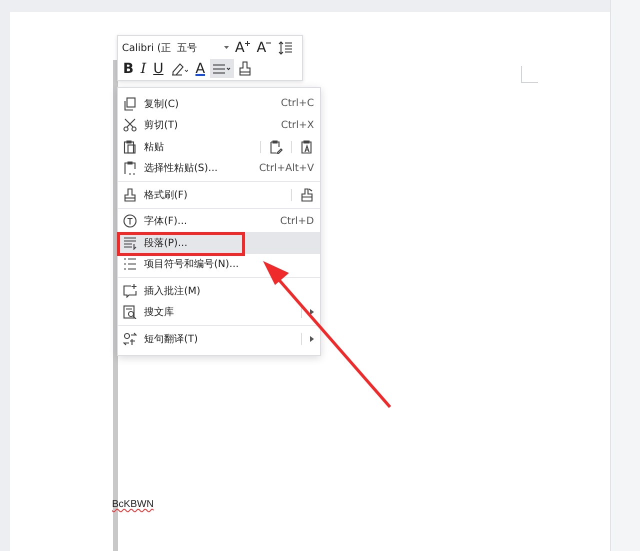 The image size is (640, 551). I want to click on paragraph-icon, so click(130, 243).